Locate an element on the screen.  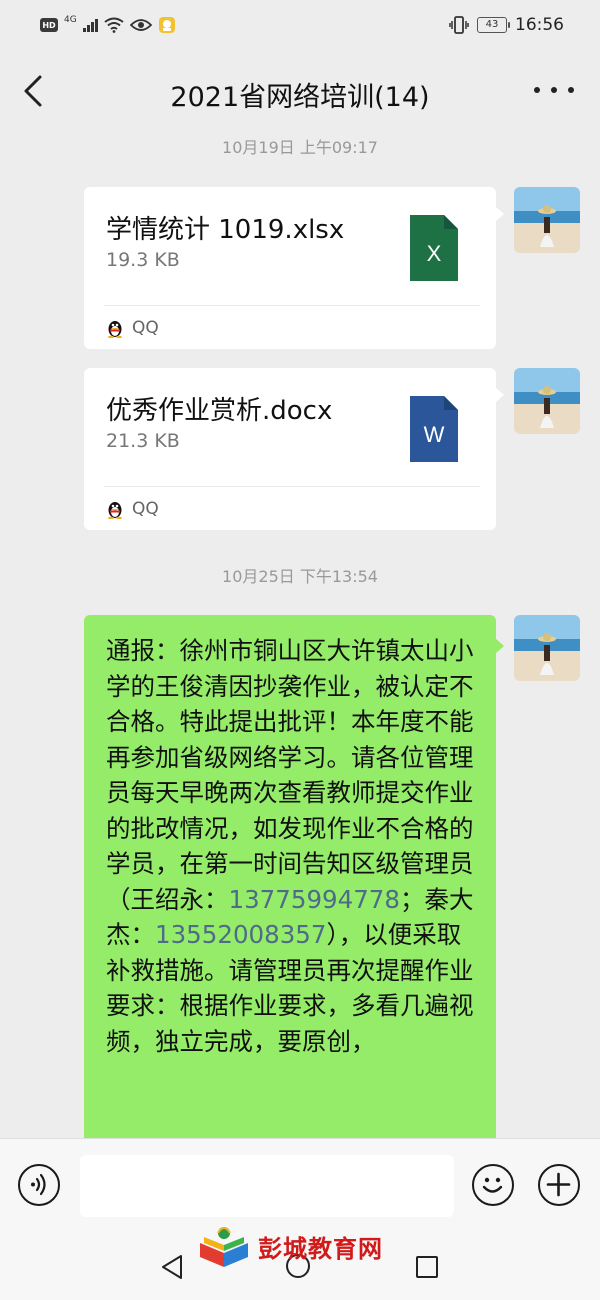
excel-file-icon: X is located at coordinates (434, 248).